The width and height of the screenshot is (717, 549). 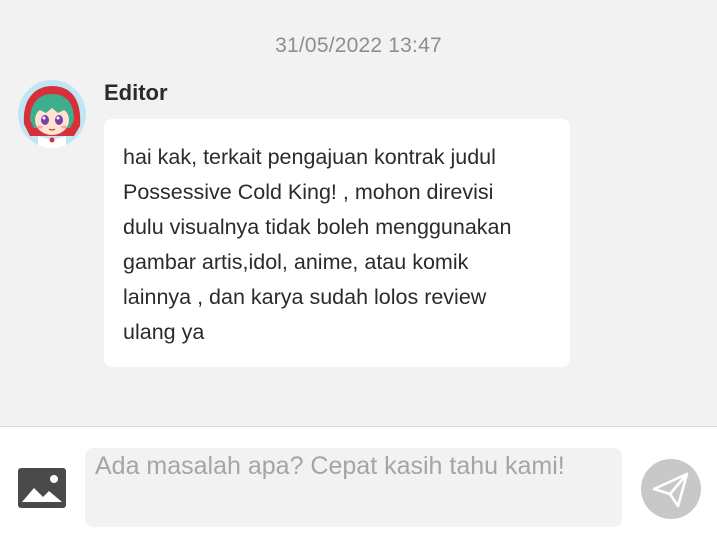 I want to click on send-button, so click(x=671, y=489).